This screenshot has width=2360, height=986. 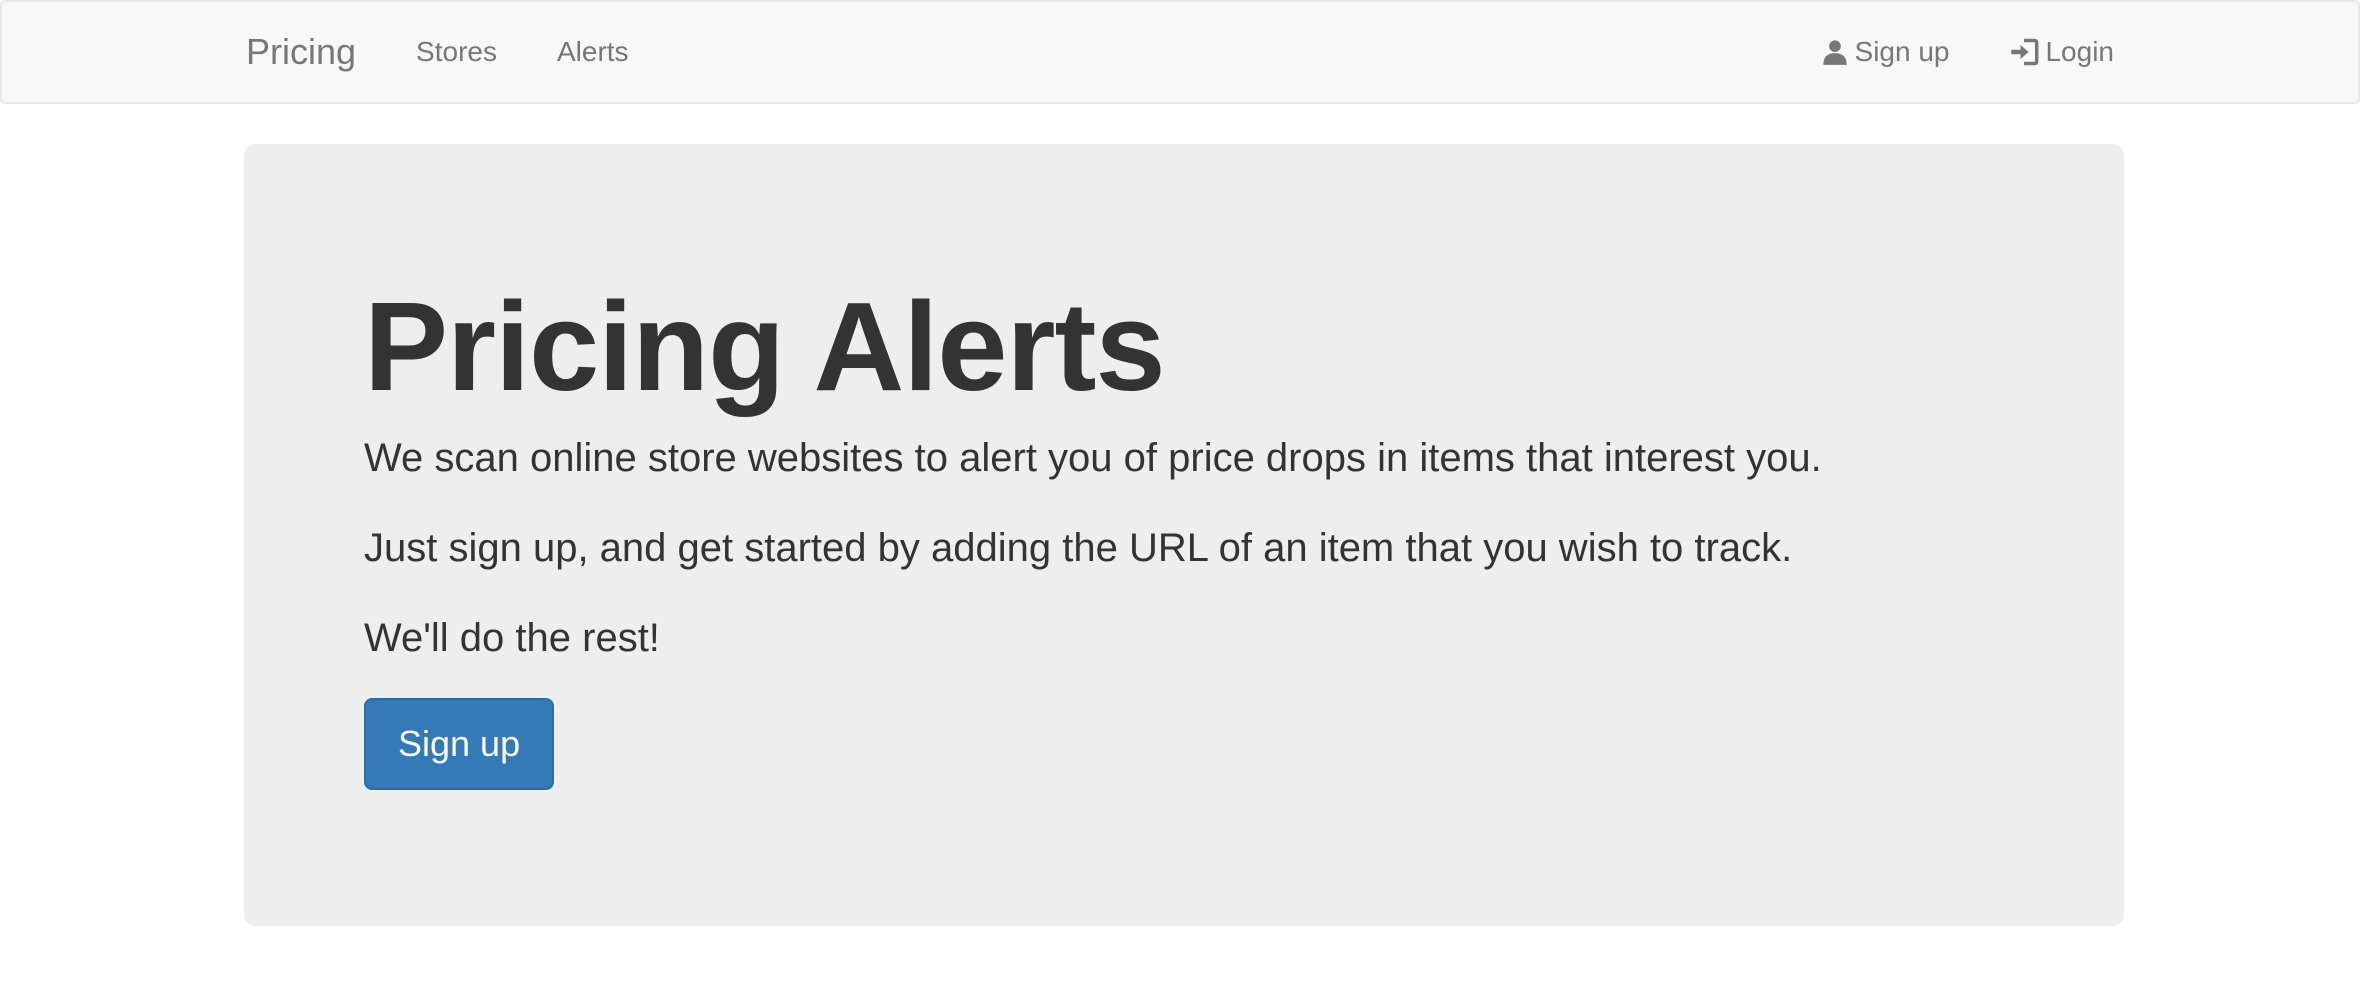 I want to click on signup-button: Sign up, so click(x=459, y=744).